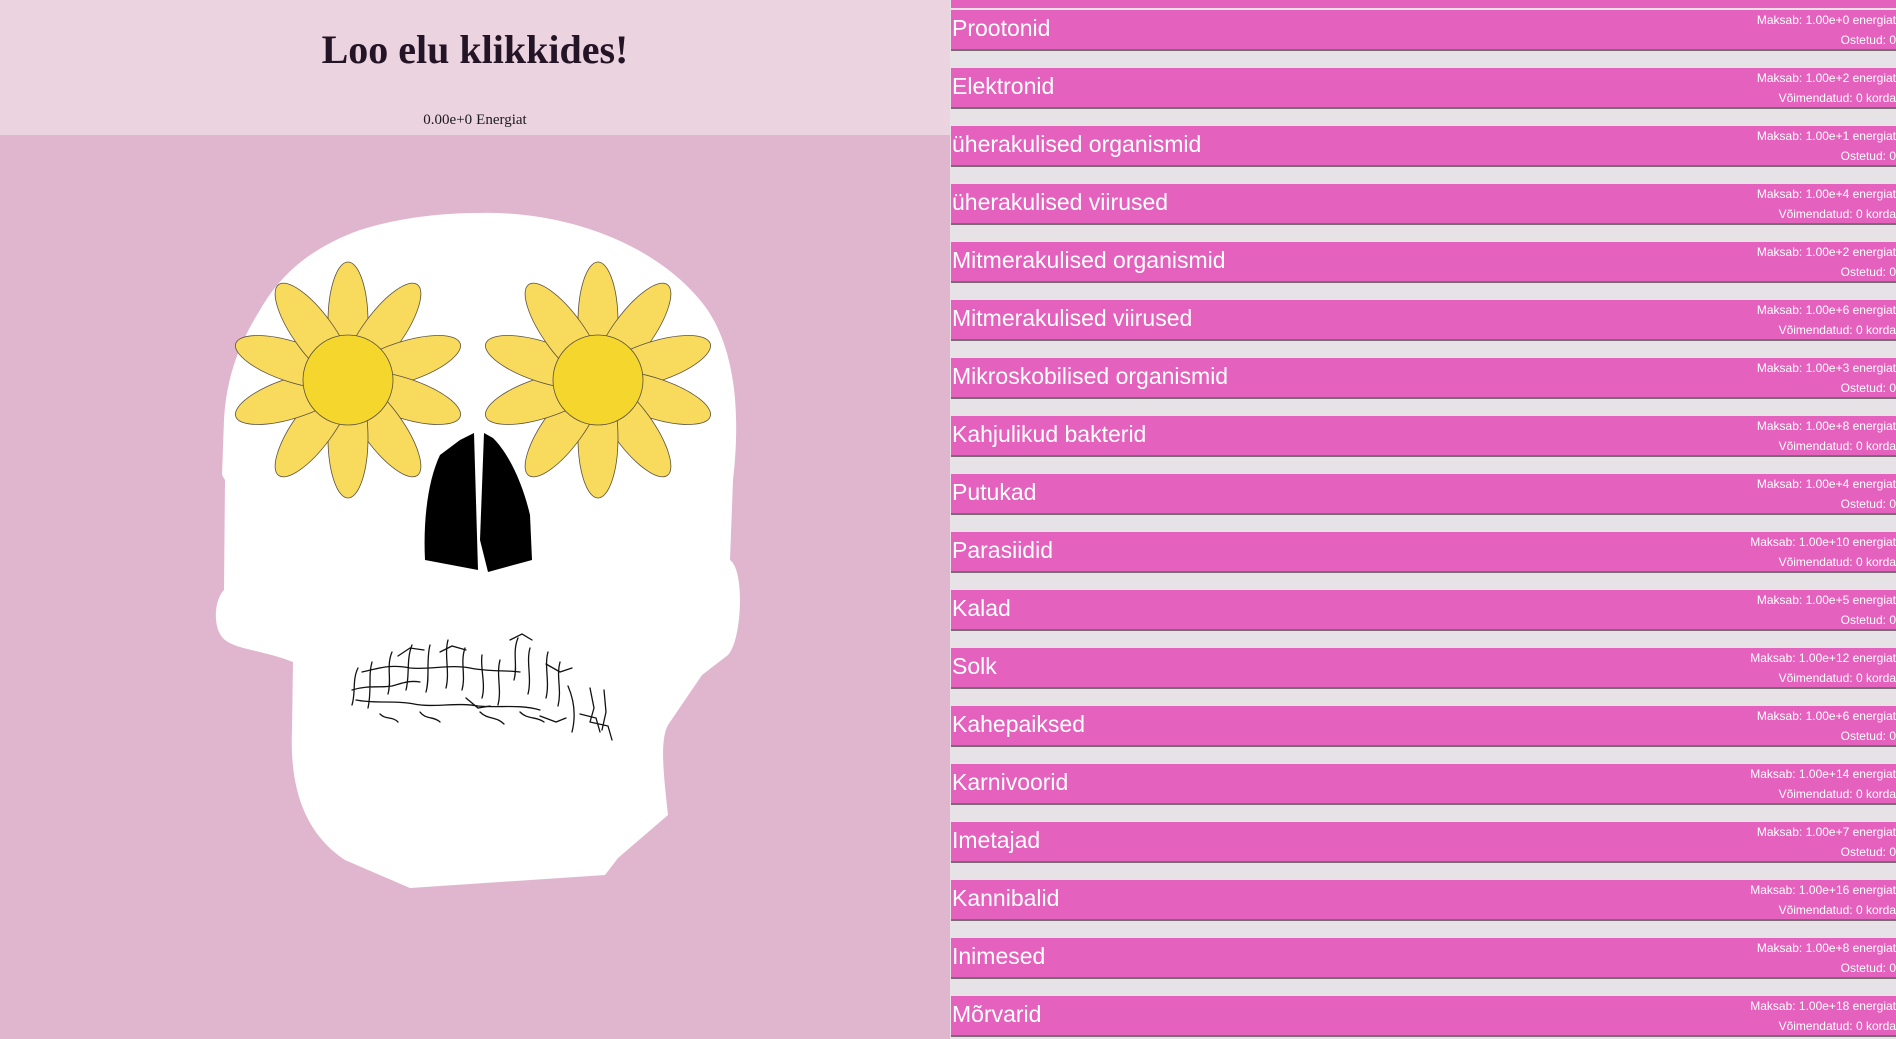 This screenshot has height=1039, width=1896. What do you see at coordinates (1826, 20) in the screenshot?
I see `shop-item-cost: Maksab: 1.00e+0 energiat` at bounding box center [1826, 20].